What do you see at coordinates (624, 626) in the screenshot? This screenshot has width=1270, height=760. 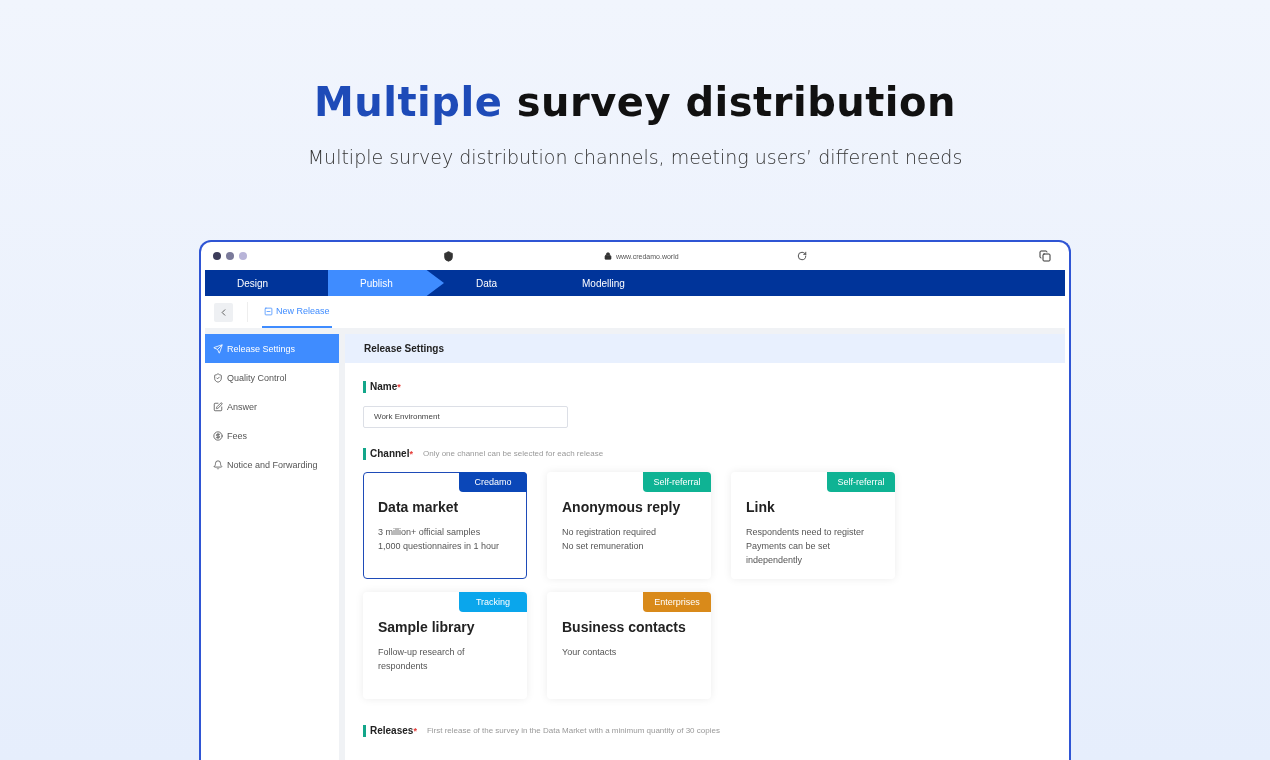 I see `card-title: Business contacts` at bounding box center [624, 626].